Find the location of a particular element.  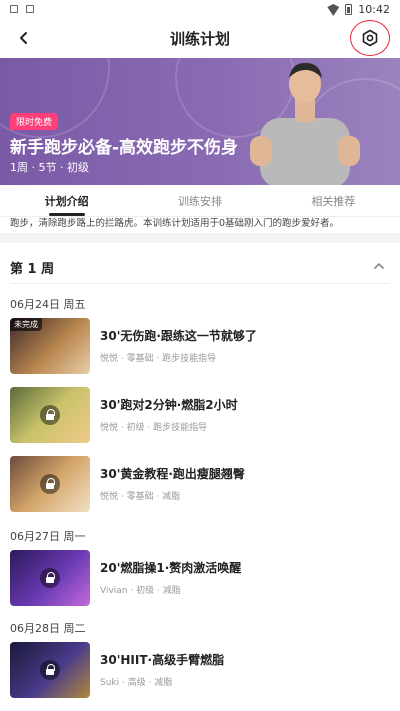

divider is located at coordinates (200, 283).